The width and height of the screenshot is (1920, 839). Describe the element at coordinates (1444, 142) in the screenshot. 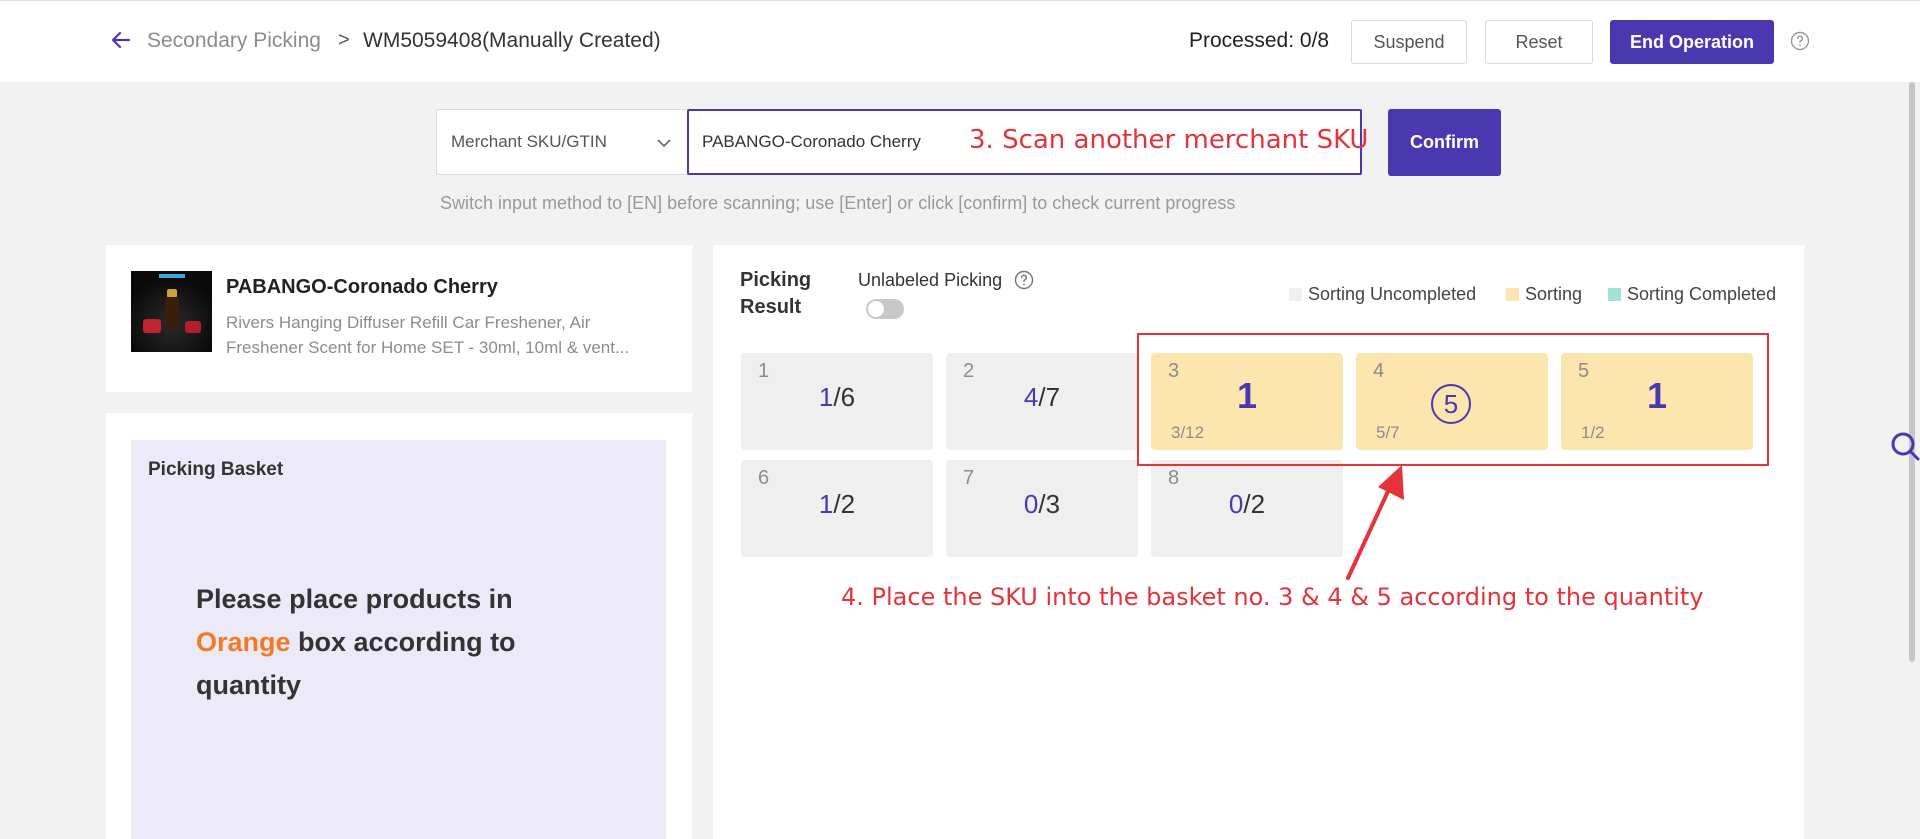

I see `confirm-button: Confirm` at that location.